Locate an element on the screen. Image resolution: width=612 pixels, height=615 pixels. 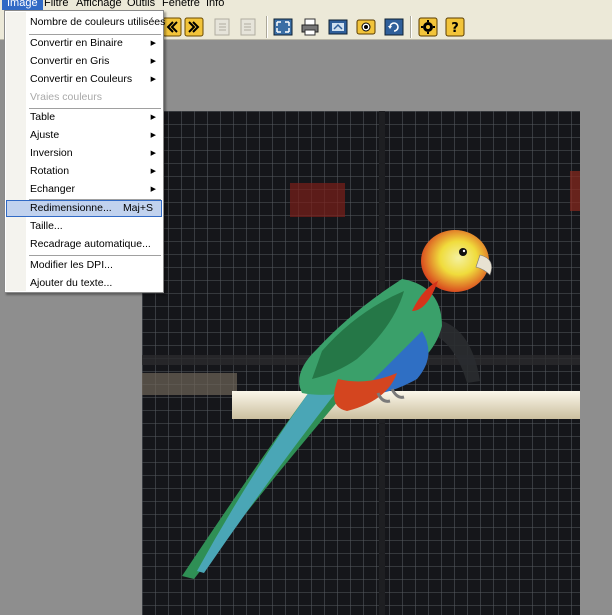
menu-affichage: Affichage is located at coordinates (99, 5).